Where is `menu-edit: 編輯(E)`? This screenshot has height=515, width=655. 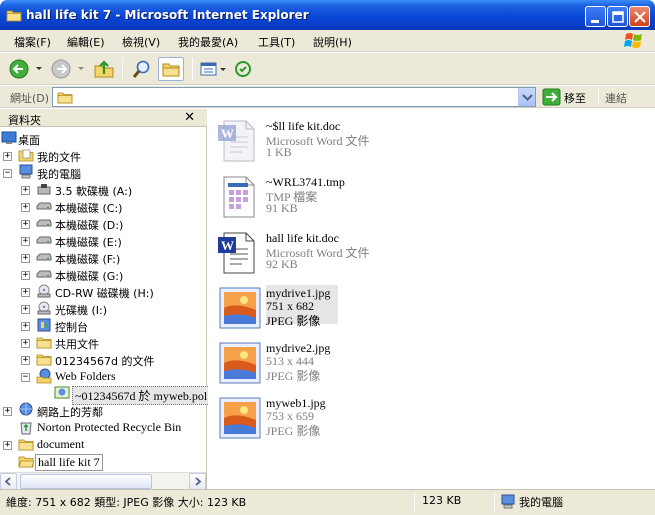 menu-edit: 編輯(E) is located at coordinates (86, 42).